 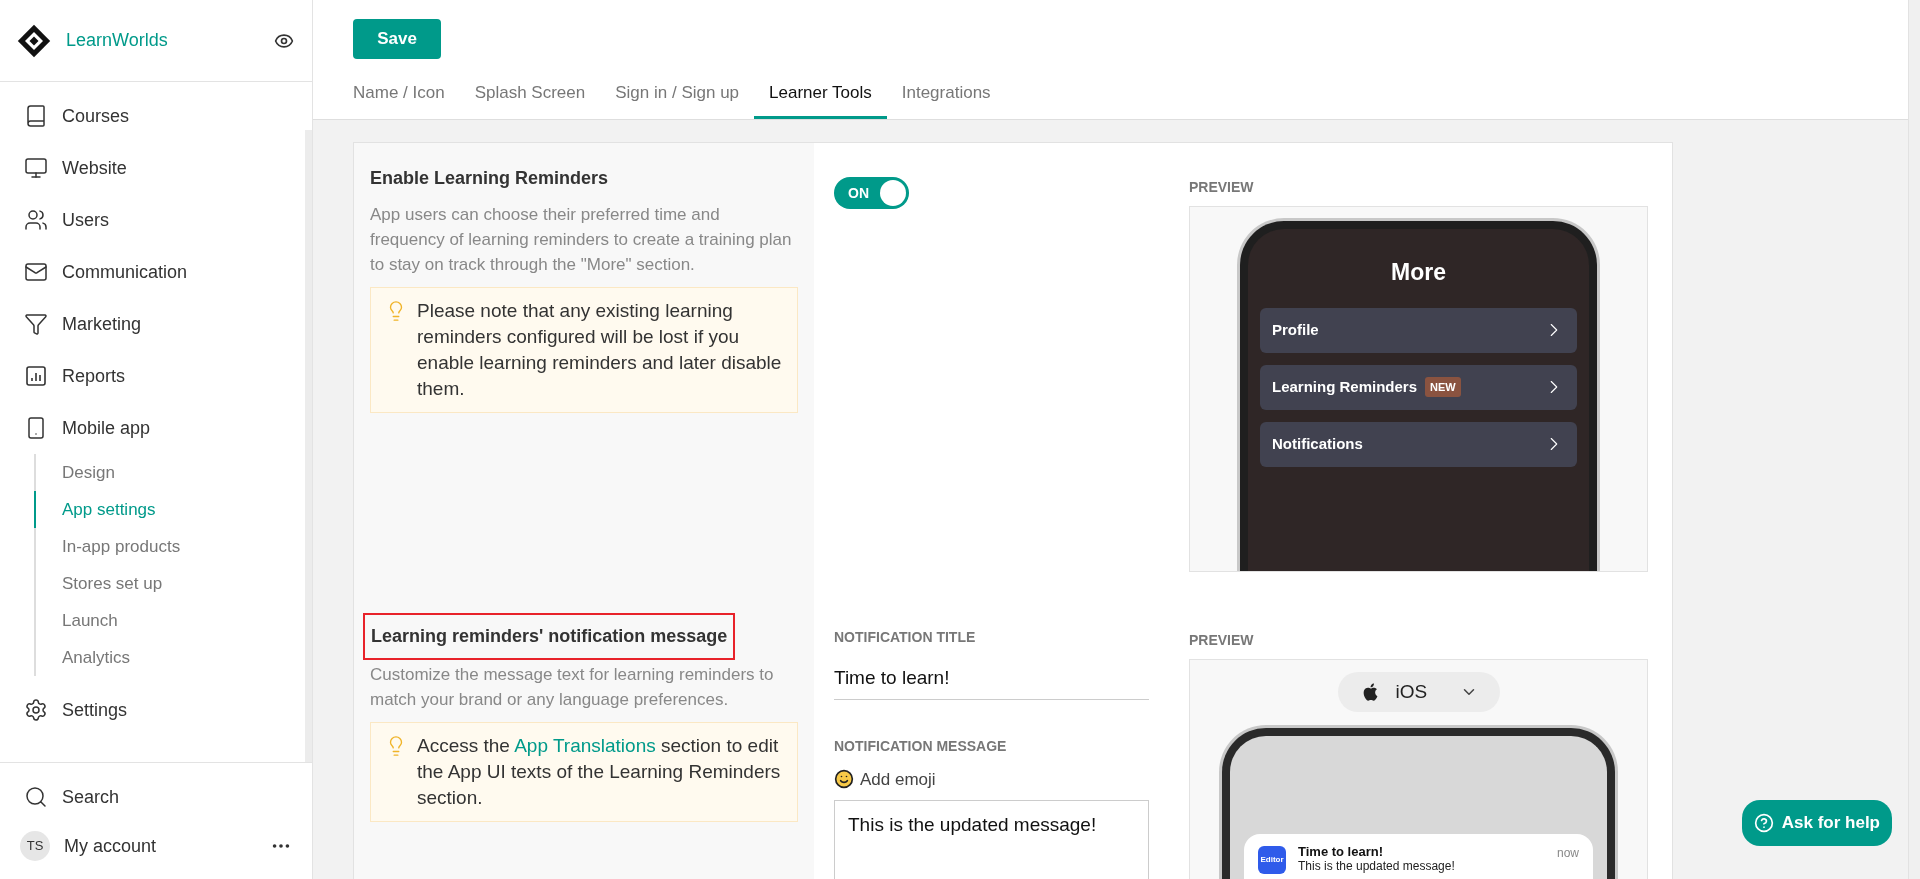 I want to click on screen-title: More, so click(x=1418, y=272).